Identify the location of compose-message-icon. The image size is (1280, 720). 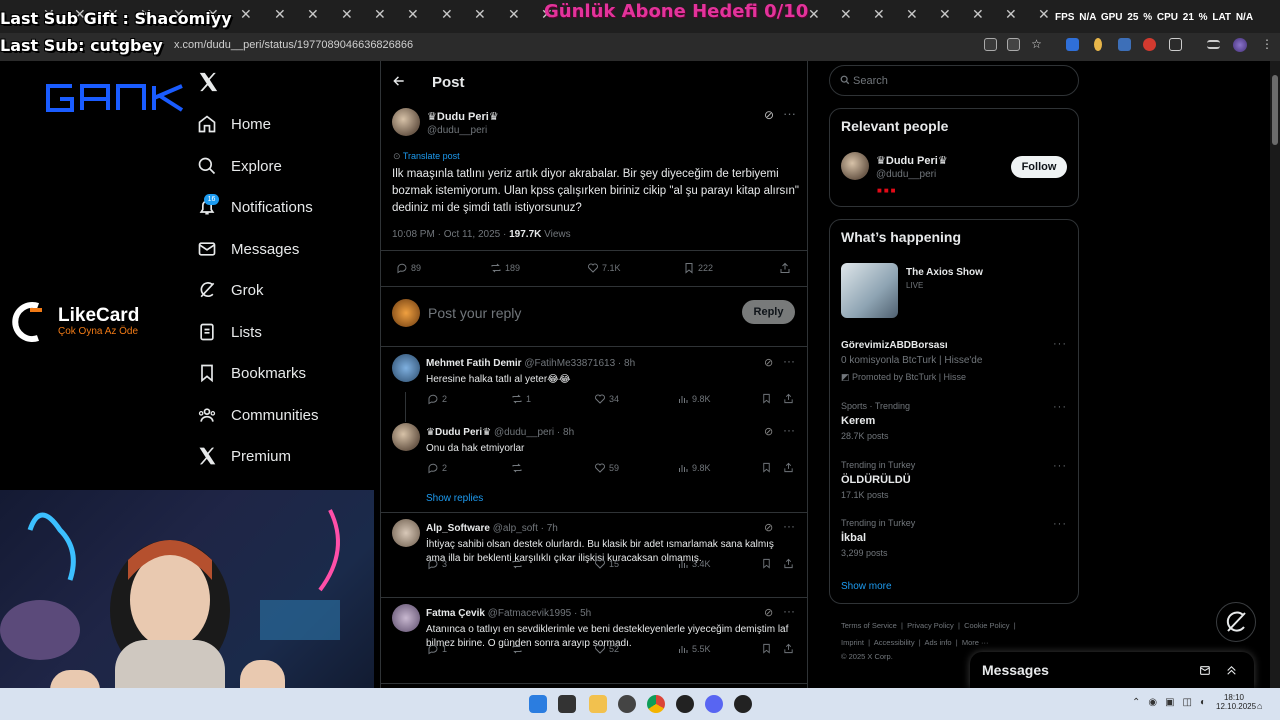
(1205, 670).